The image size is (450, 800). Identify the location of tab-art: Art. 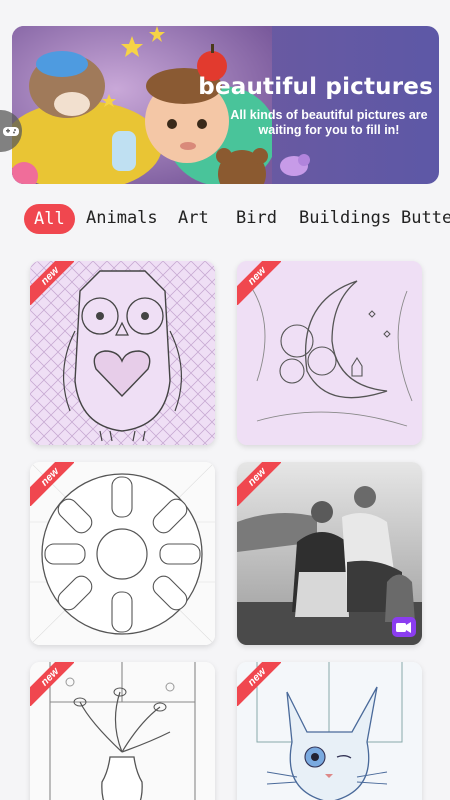
(193, 218).